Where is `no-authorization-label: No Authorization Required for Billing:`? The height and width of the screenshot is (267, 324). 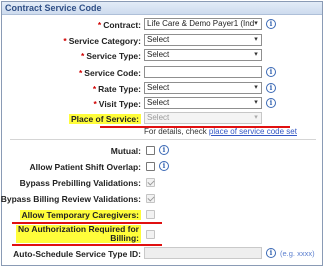
no-authorization-label: No Authorization Required for Billing: is located at coordinates (78, 233).